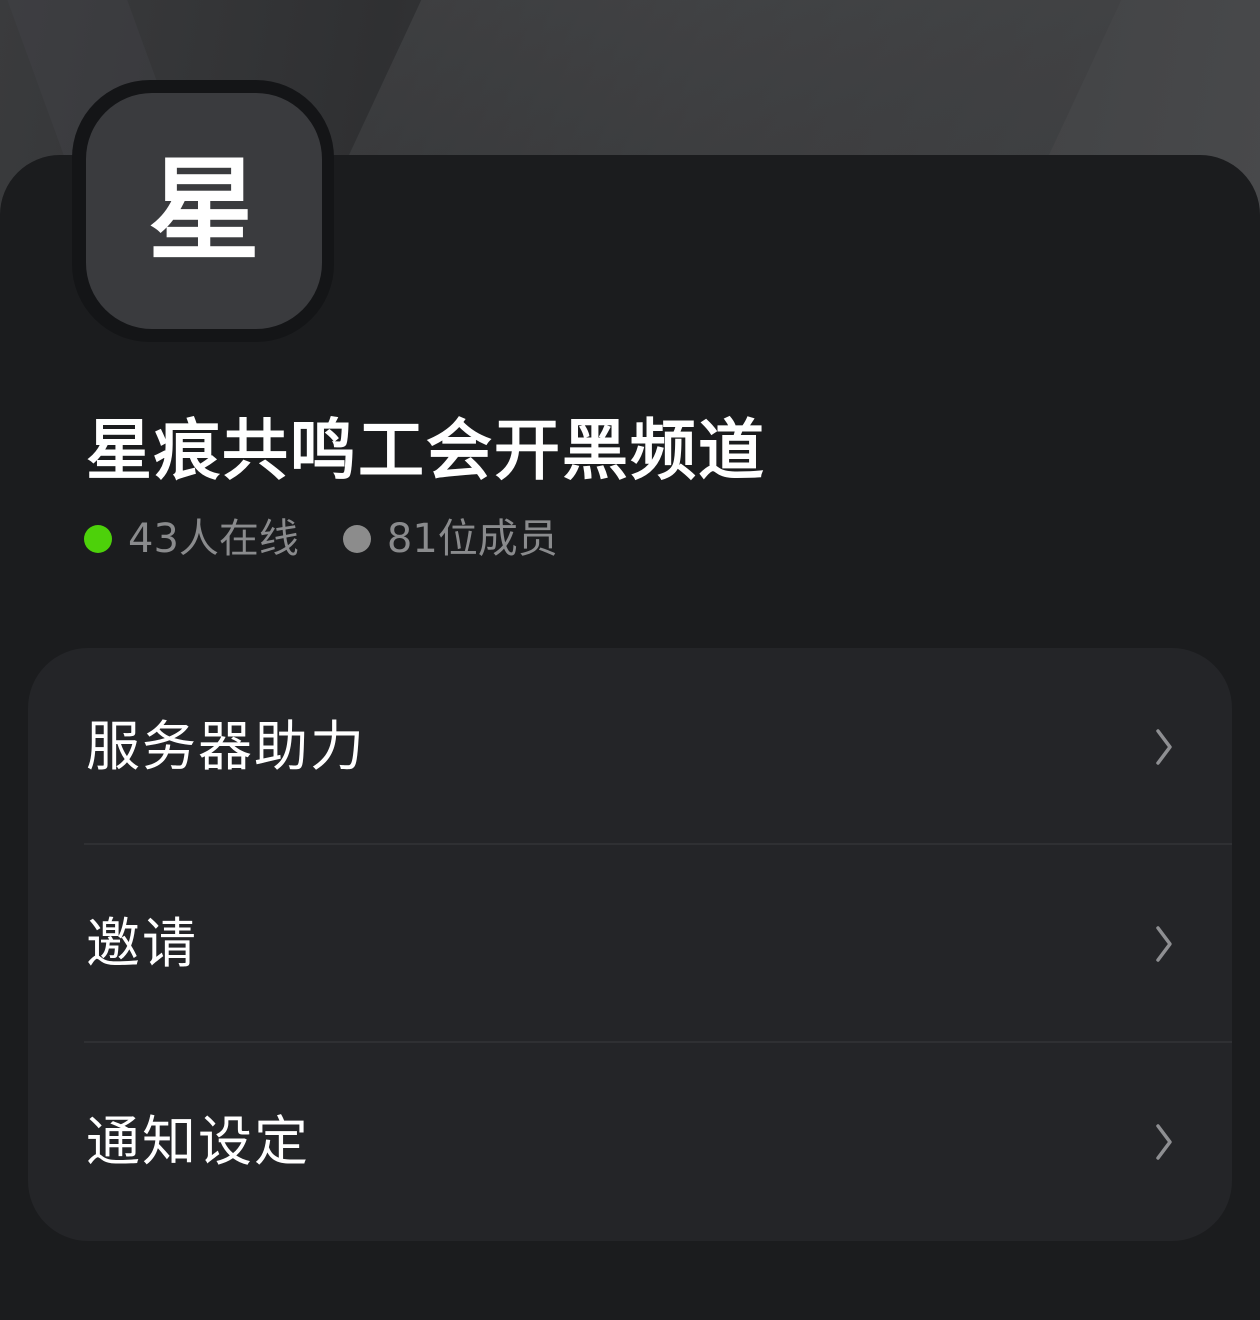  What do you see at coordinates (213, 539) in the screenshot?
I see `online-count-text: 43人在线` at bounding box center [213, 539].